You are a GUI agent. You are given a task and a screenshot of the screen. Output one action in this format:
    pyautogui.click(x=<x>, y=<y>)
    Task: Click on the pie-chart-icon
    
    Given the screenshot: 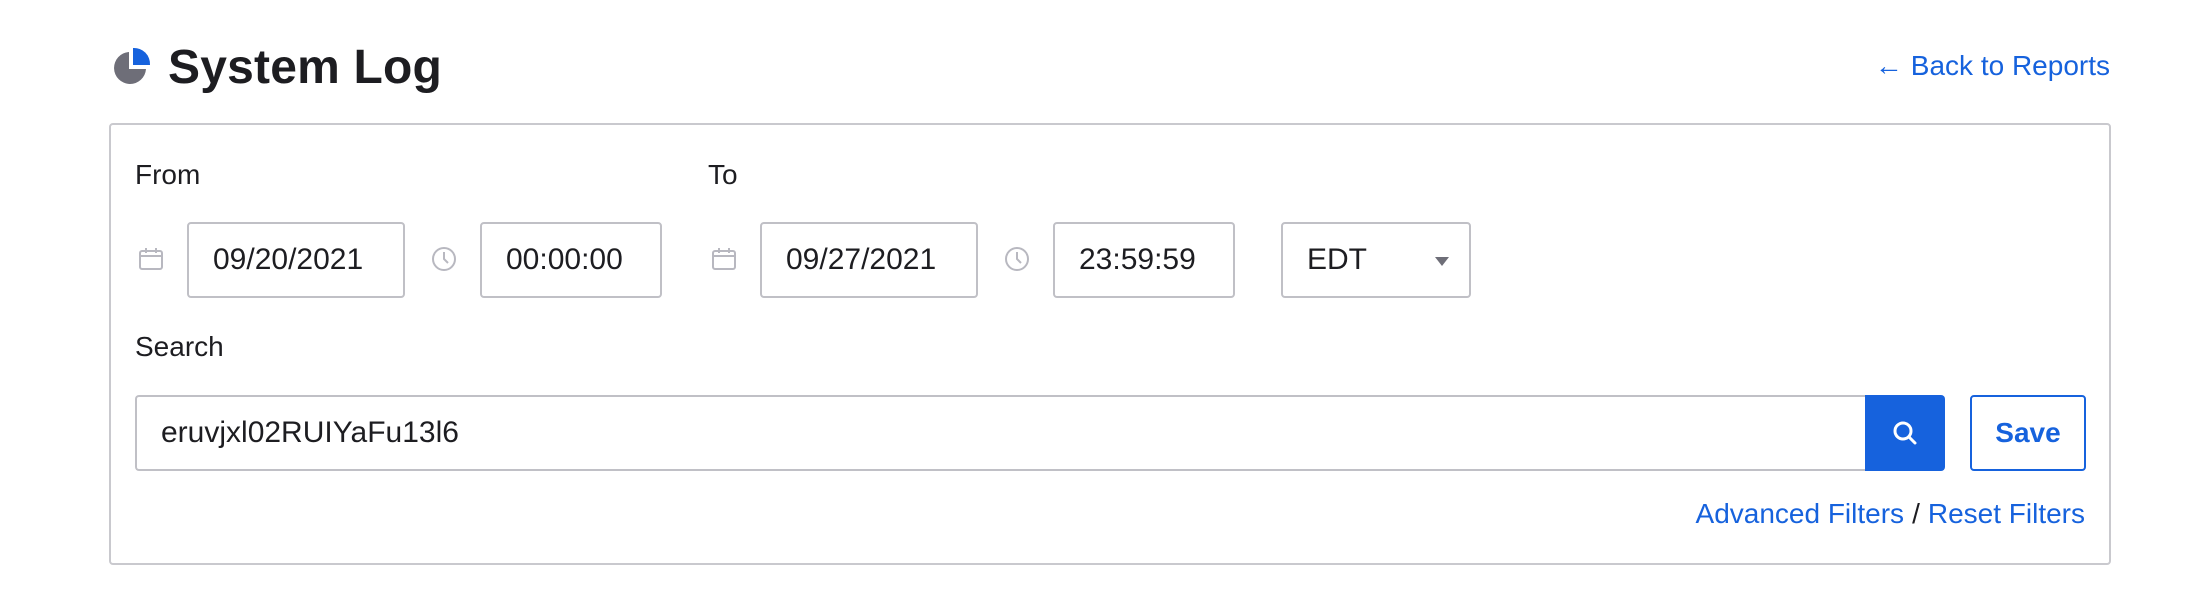 What is the action you would take?
    pyautogui.click(x=132, y=65)
    